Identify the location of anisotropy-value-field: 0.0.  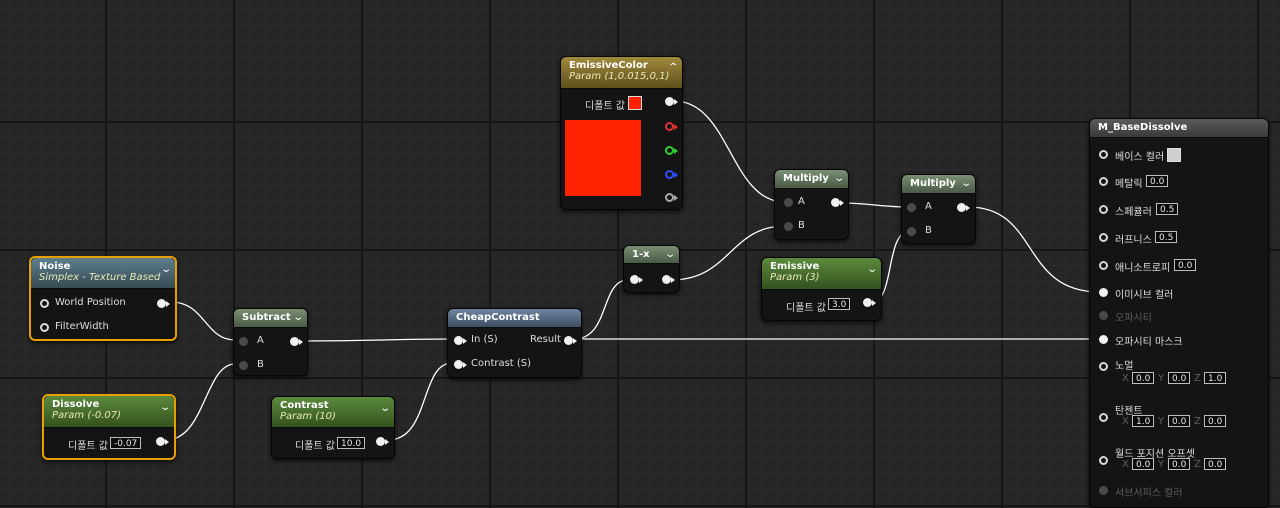
(1185, 265).